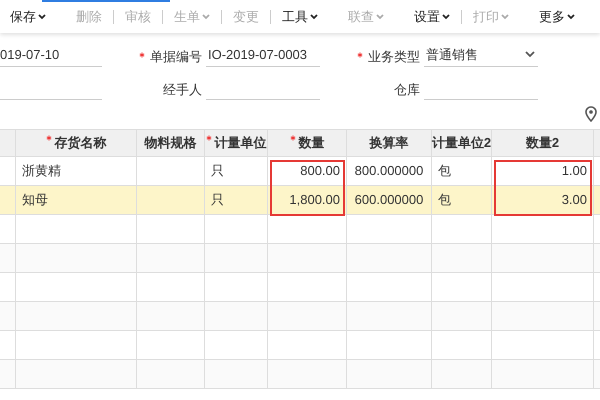 This screenshot has height=400, width=600. What do you see at coordinates (462, 143) in the screenshot?
I see `column-header: 计量单位2` at bounding box center [462, 143].